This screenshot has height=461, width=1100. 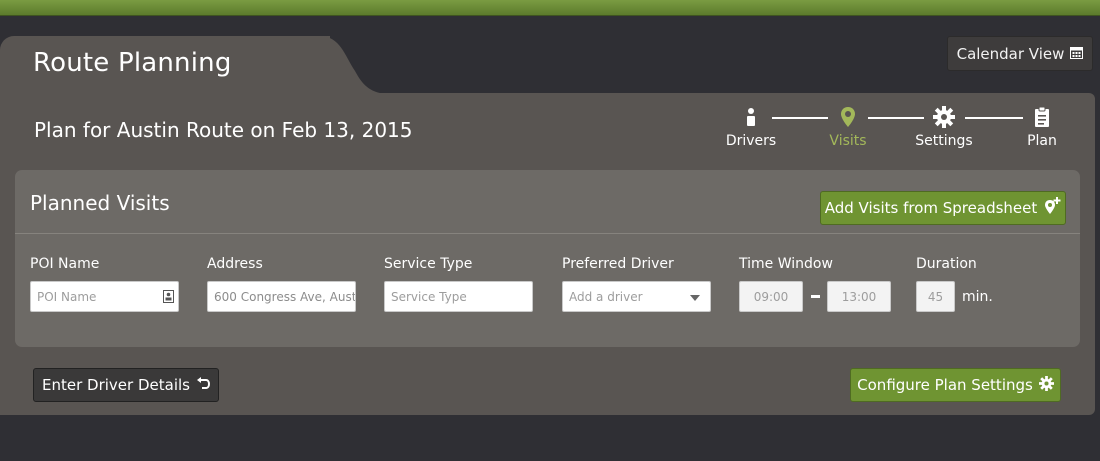 I want to click on preferred-driver-label: Preferred Driver, so click(x=618, y=264).